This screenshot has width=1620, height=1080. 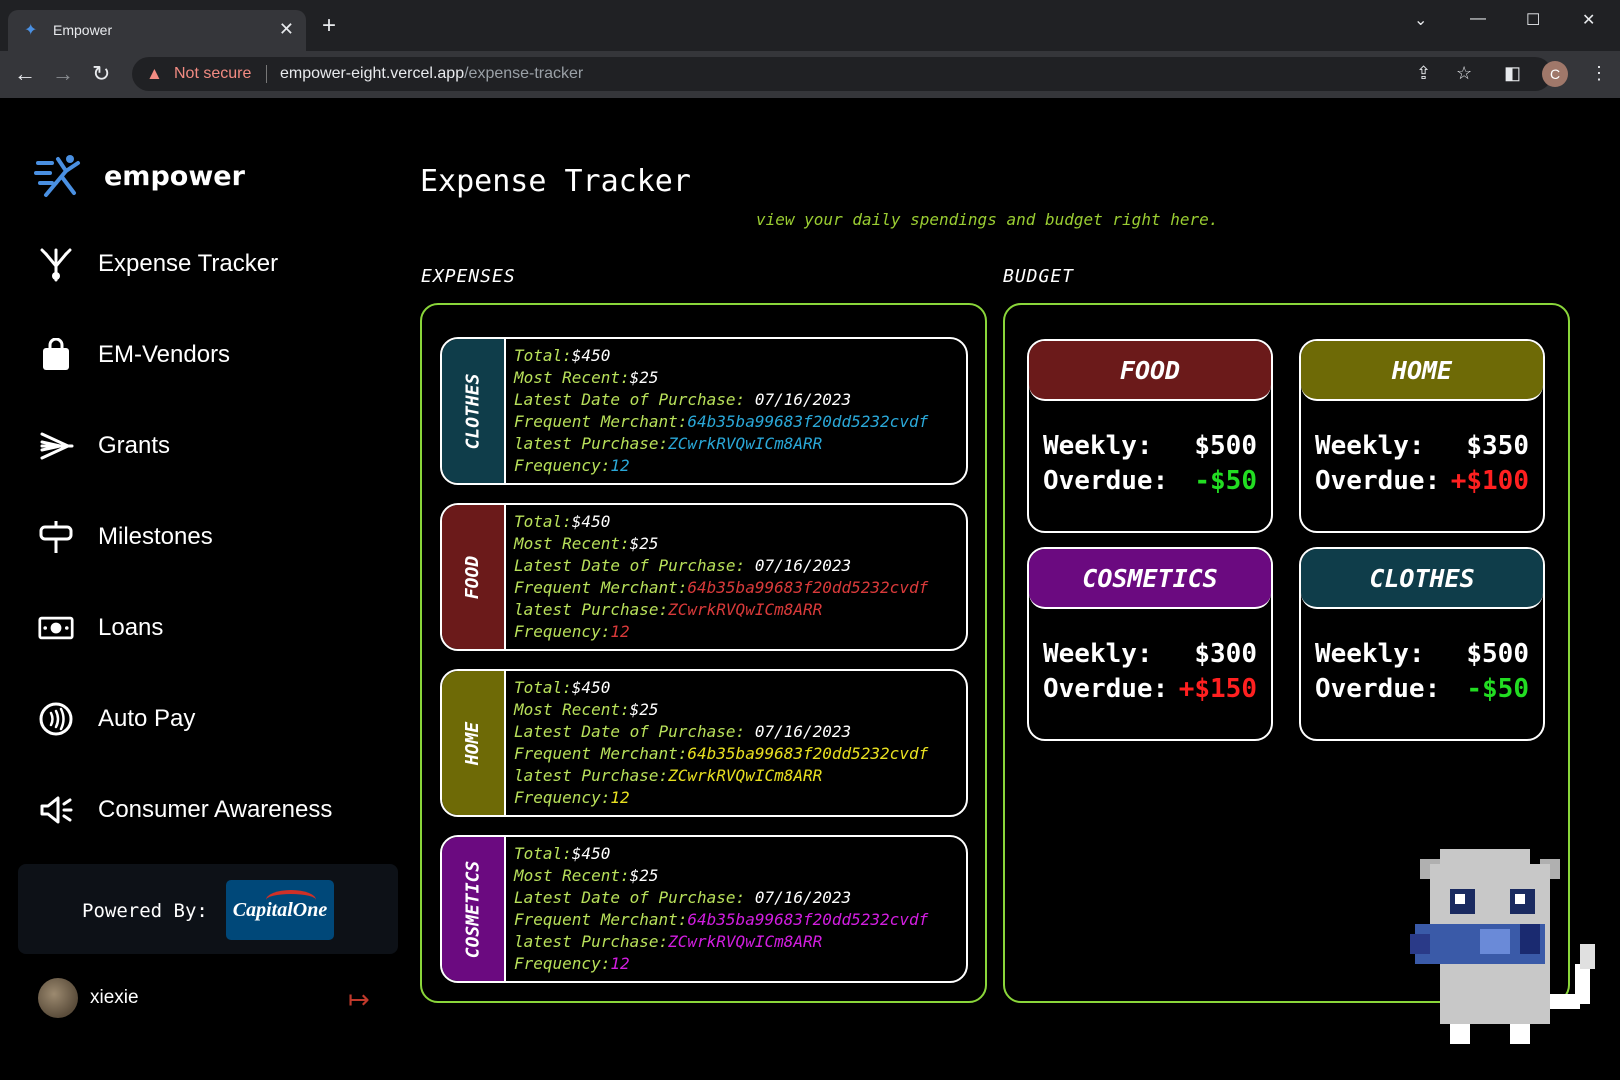 I want to click on expense-category-tag: CLOTHES, so click(x=474, y=411).